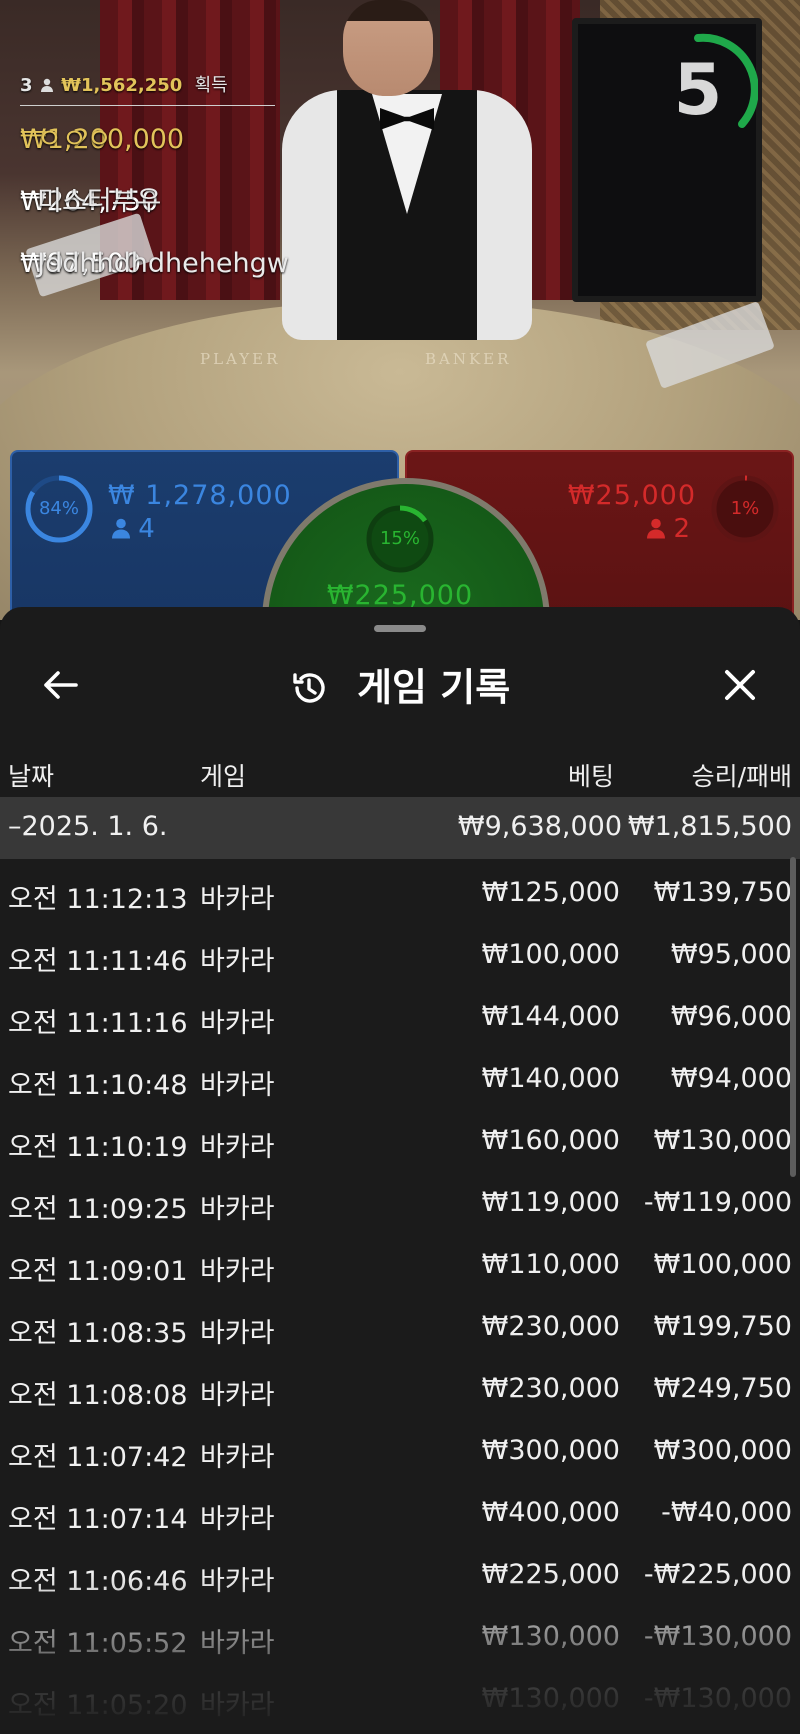 The width and height of the screenshot is (800, 1734). I want to click on winner-count: 3, so click(26, 85).